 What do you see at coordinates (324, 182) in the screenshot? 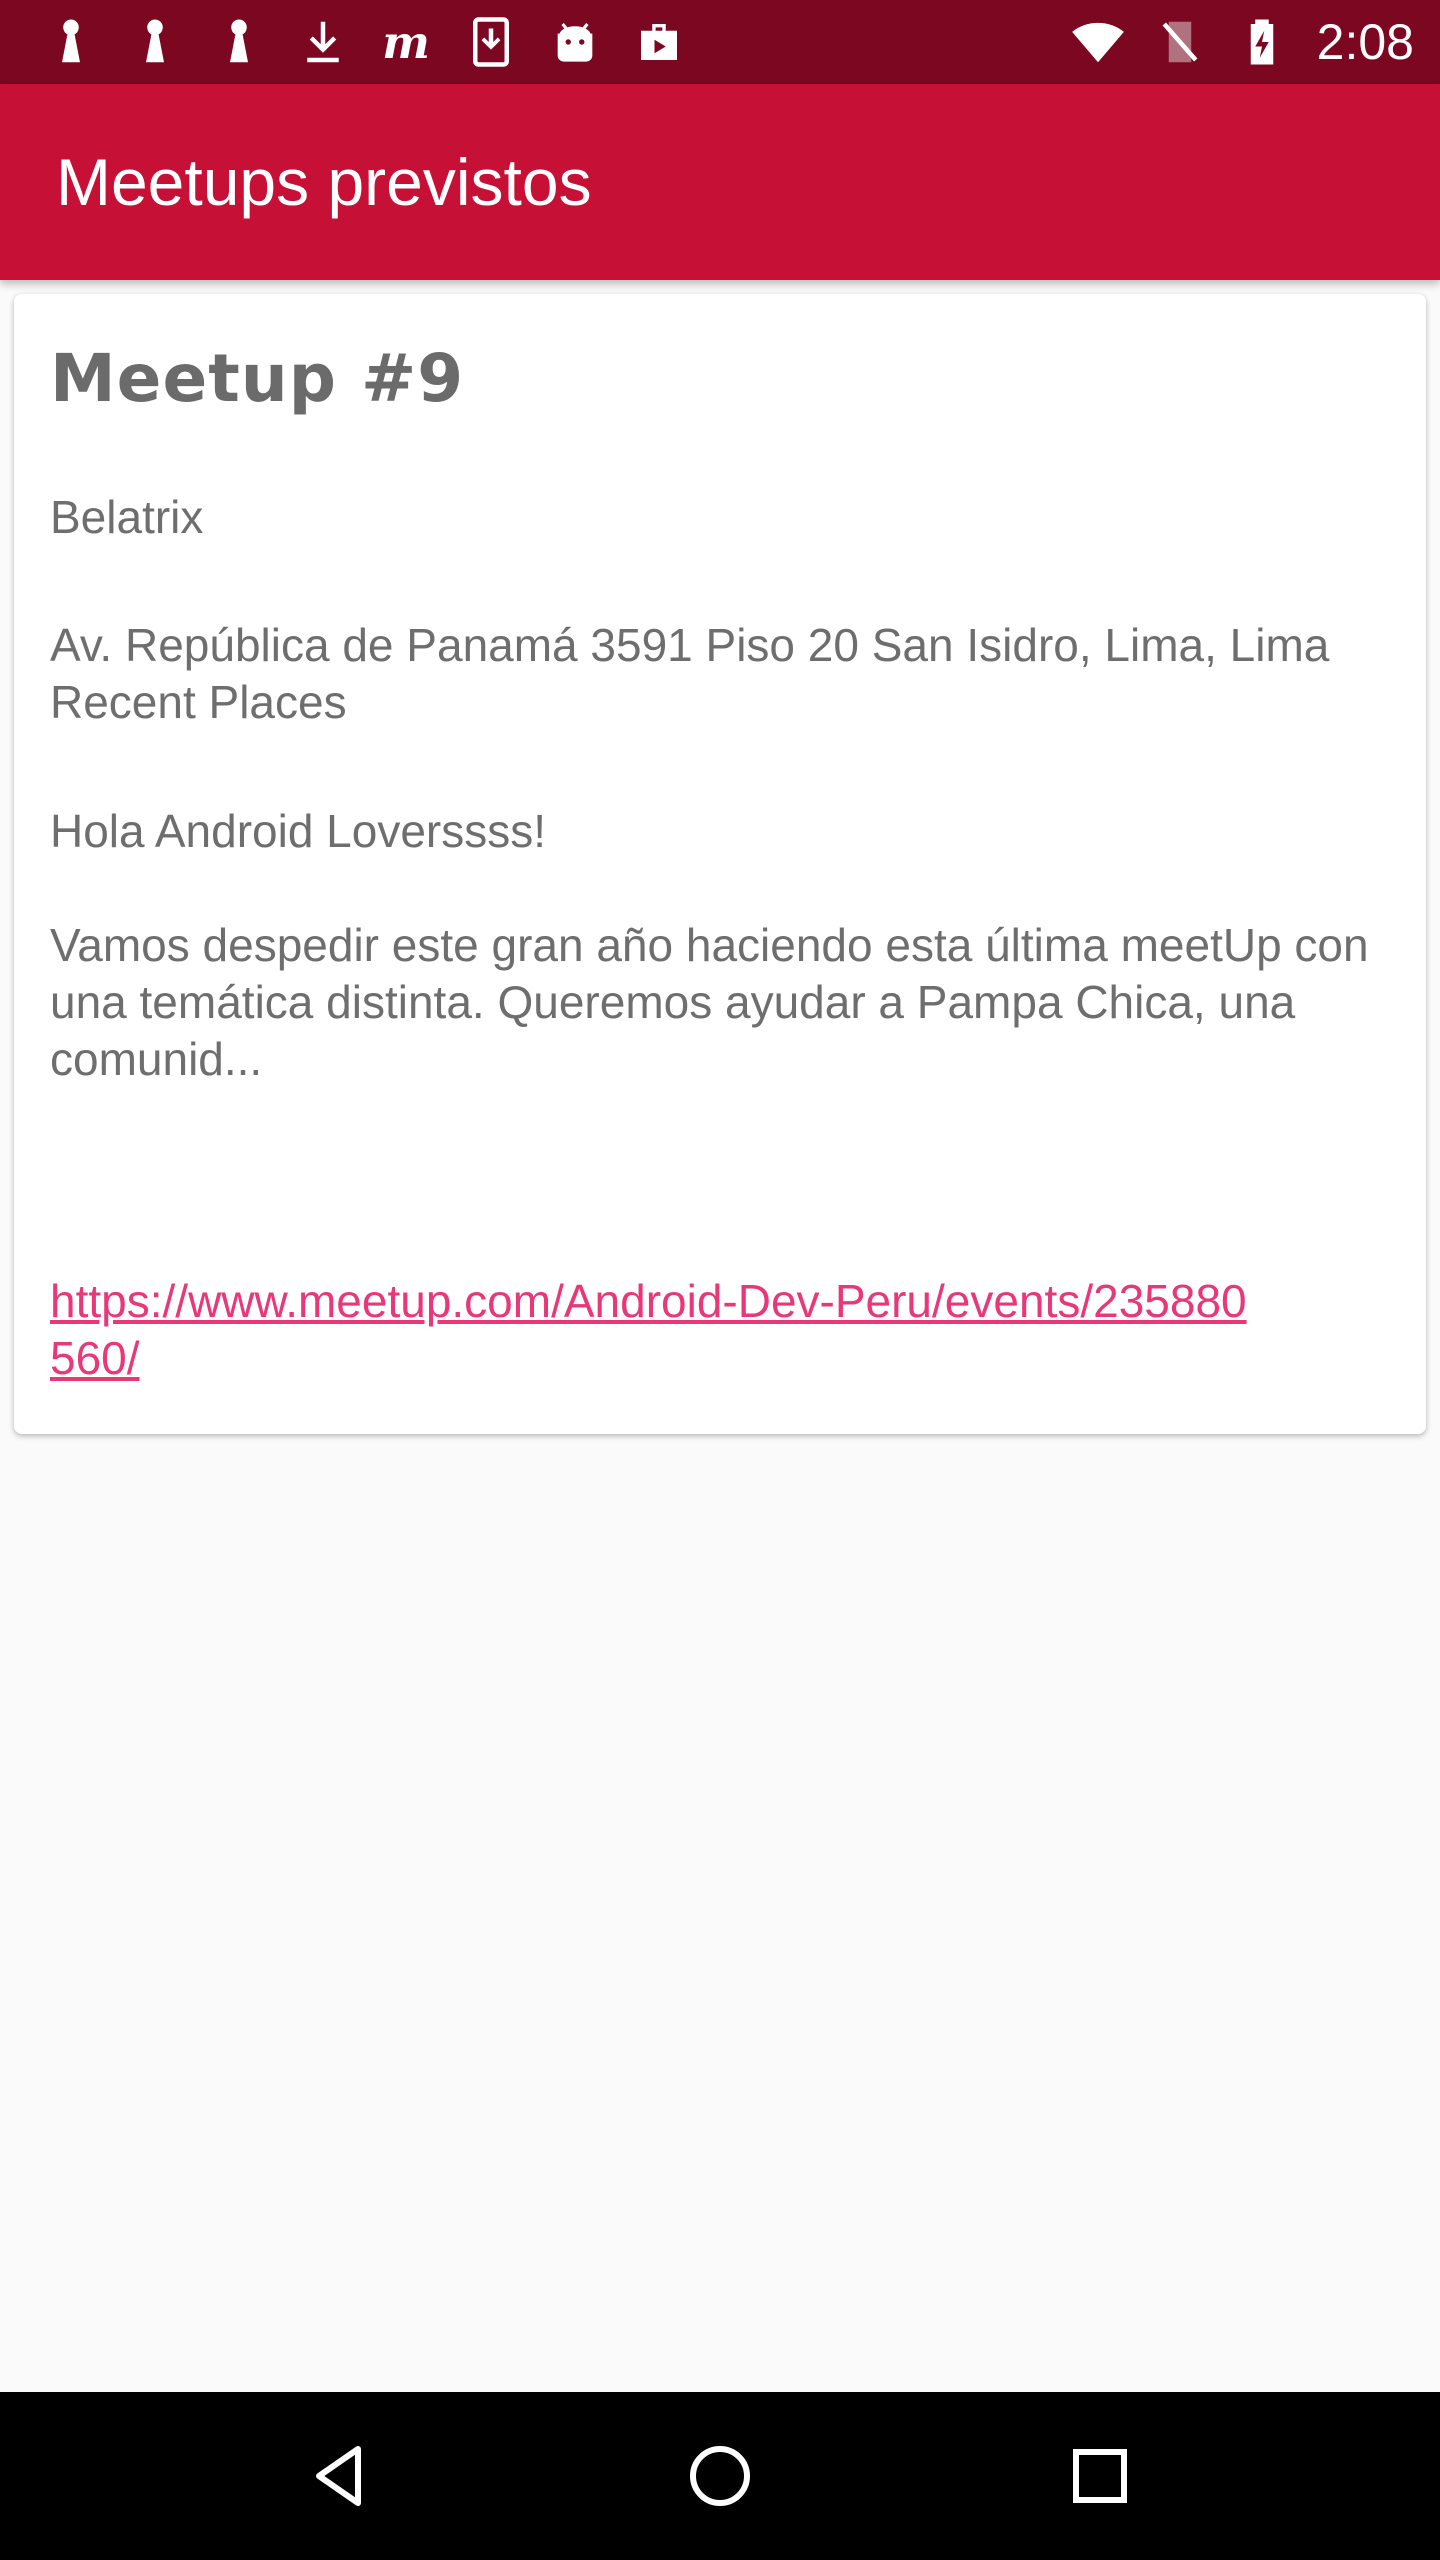
I see `page-title: Meetups previstos` at bounding box center [324, 182].